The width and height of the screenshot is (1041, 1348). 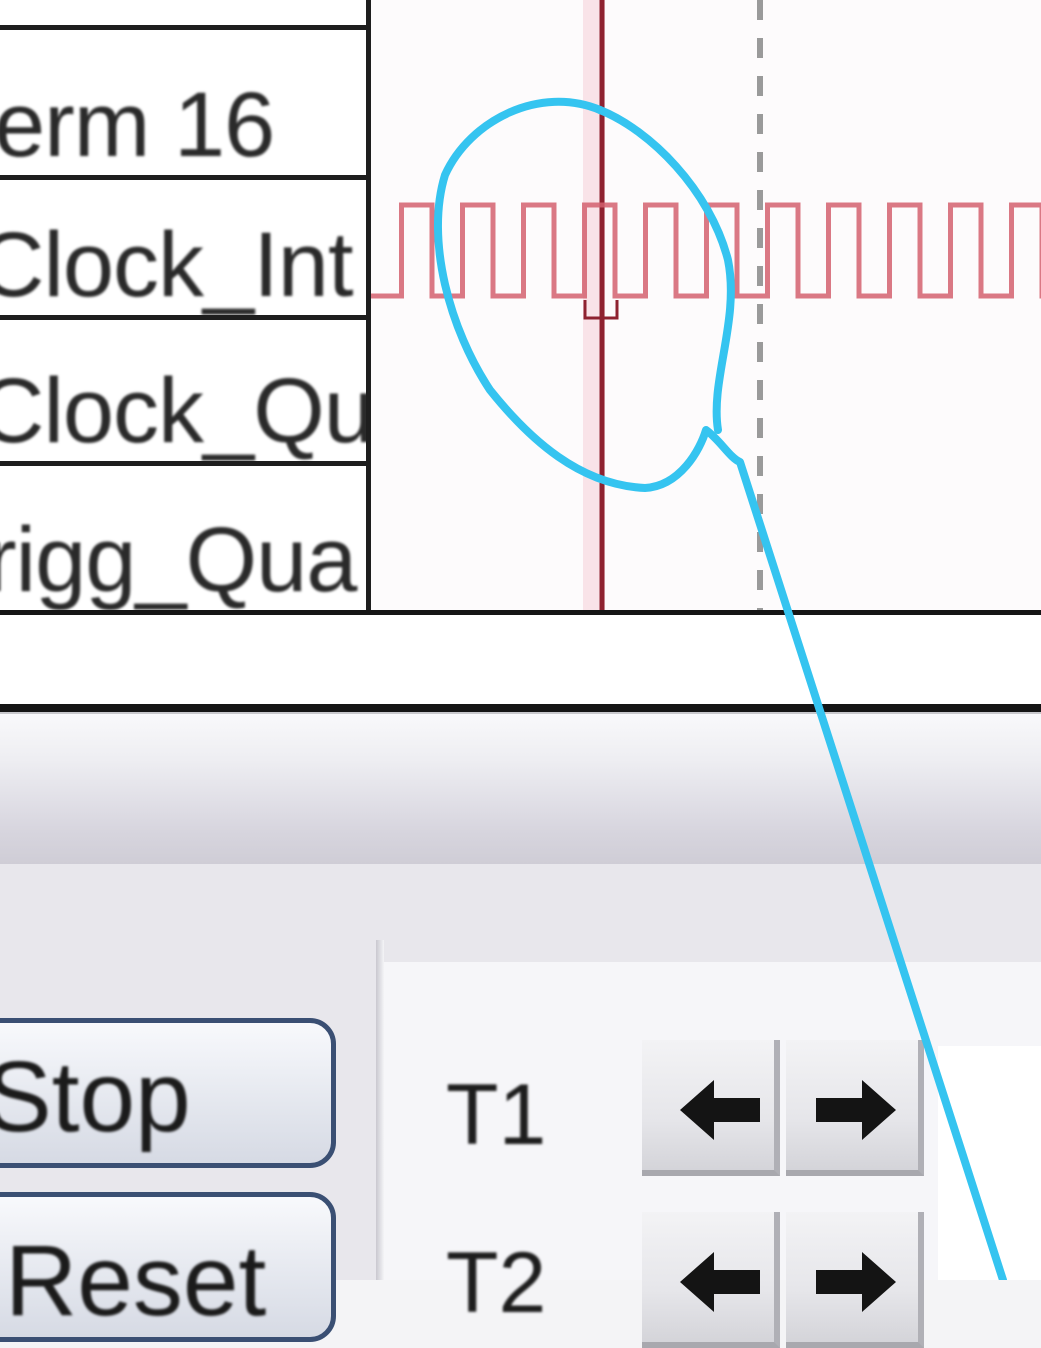 What do you see at coordinates (176, 265) in the screenshot?
I see `signal-label: Clock_Int` at bounding box center [176, 265].